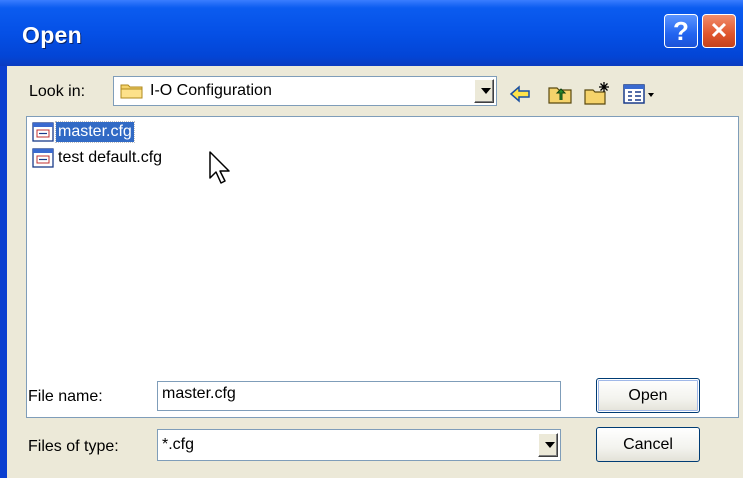  Describe the element at coordinates (359, 445) in the screenshot. I see `files-of-type-dropdown: *.cfg` at that location.